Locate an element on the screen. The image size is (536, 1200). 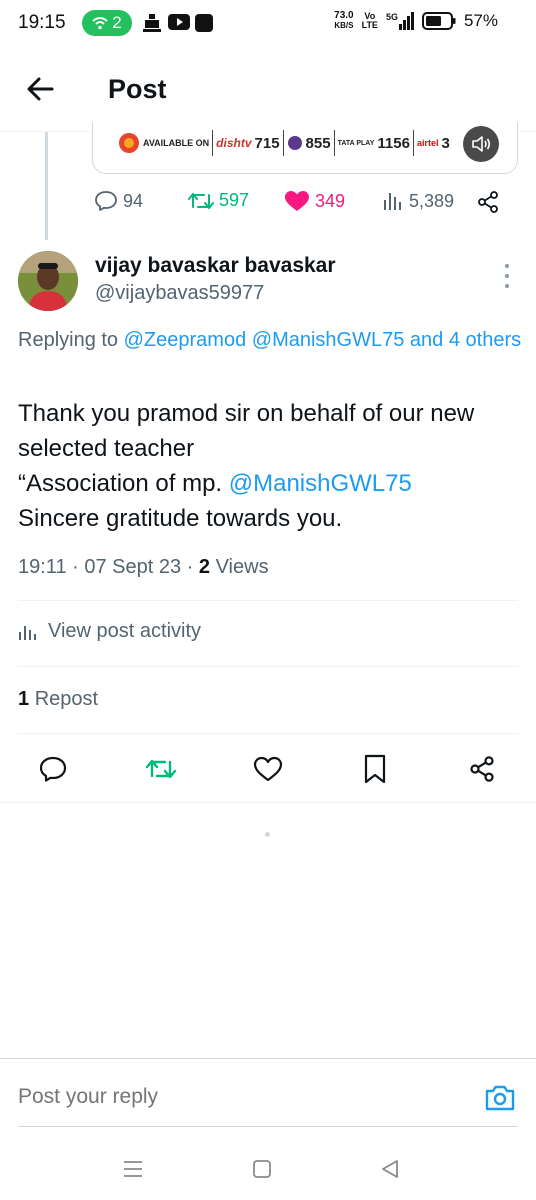
back-button is located at coordinates (41, 89).